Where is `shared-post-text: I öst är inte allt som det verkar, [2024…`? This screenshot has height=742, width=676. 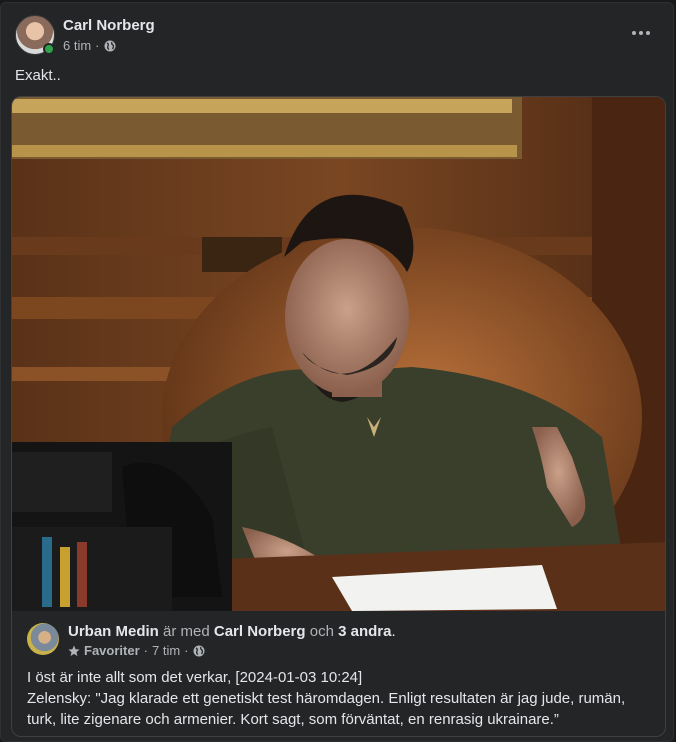 shared-post-text: I öst är inte allt som det verkar, [2024… is located at coordinates (340, 698).